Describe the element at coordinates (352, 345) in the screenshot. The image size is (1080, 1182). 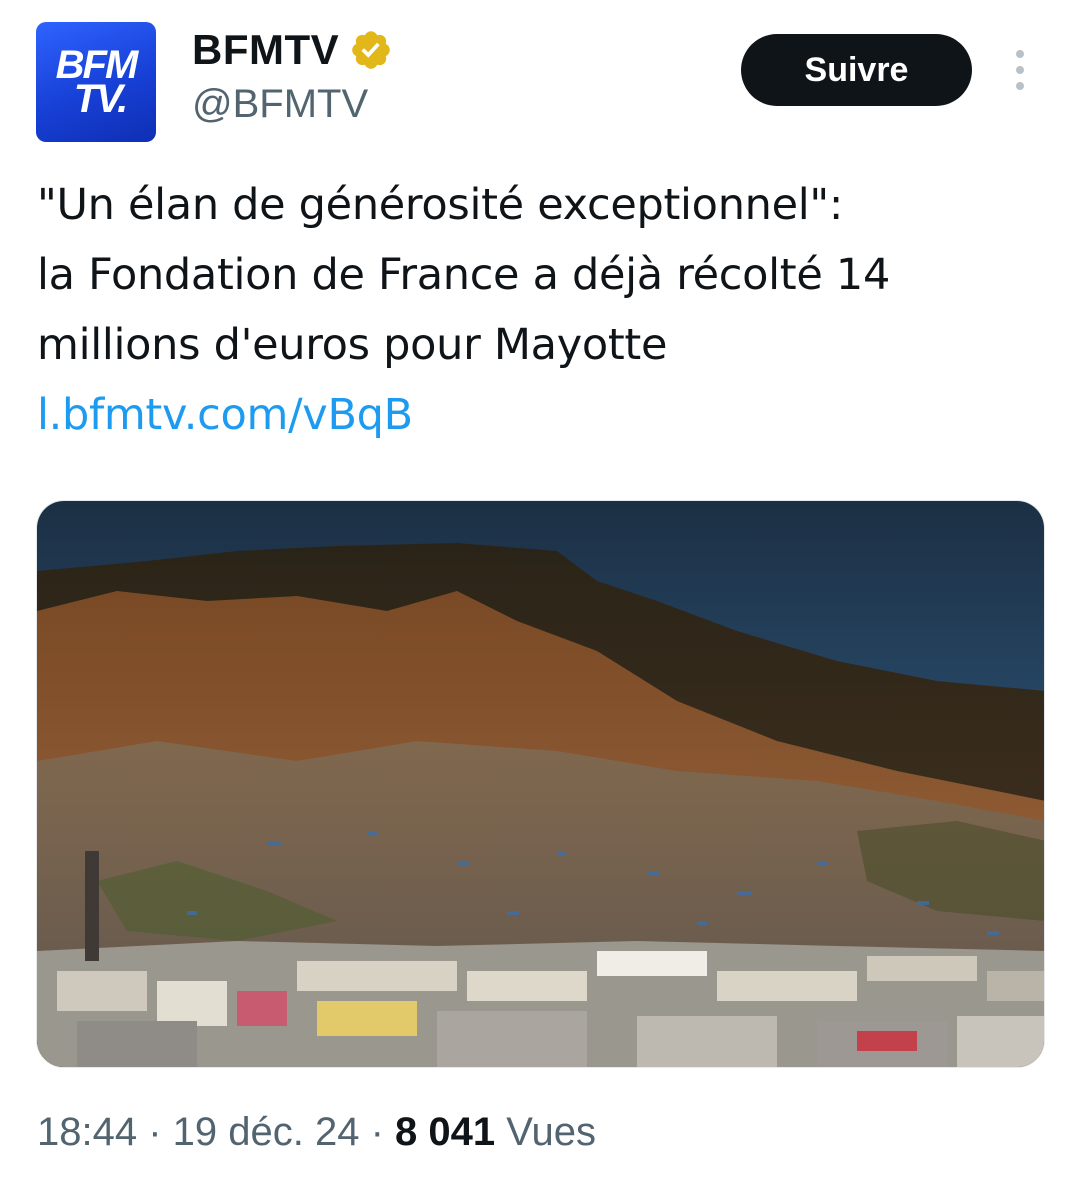
I see `tweet-text-line: millions d'euros pour Mayotte` at that location.